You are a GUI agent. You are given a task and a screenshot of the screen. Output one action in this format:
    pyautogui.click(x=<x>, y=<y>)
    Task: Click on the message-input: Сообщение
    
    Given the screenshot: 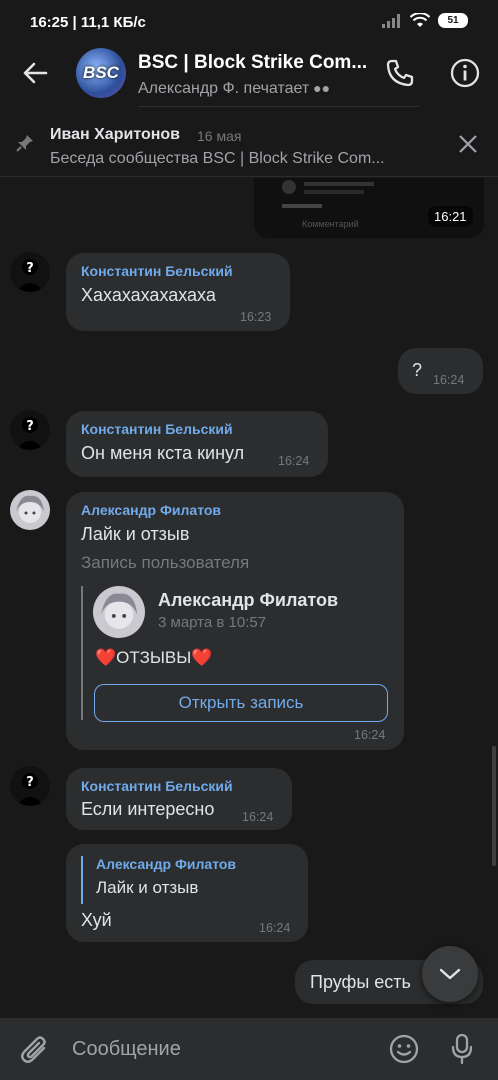 What is the action you would take?
    pyautogui.click(x=126, y=1049)
    